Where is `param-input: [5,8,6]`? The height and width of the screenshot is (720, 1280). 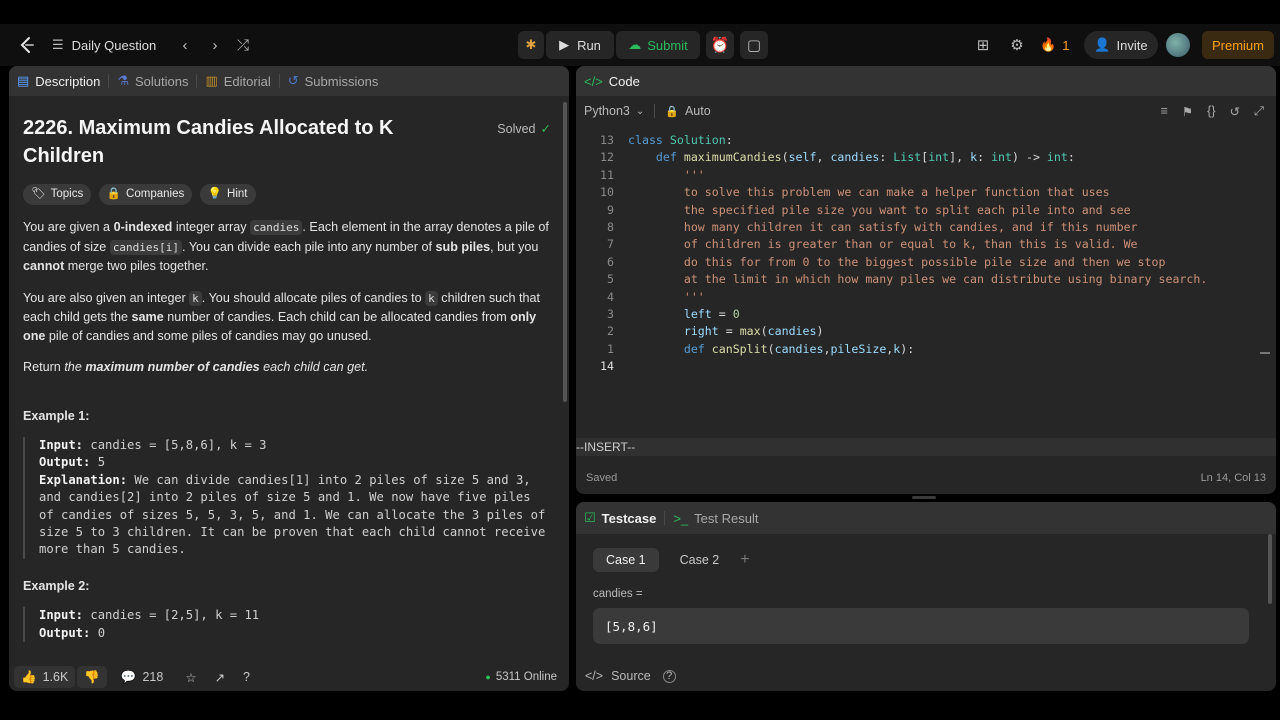 param-input: [5,8,6] is located at coordinates (921, 626).